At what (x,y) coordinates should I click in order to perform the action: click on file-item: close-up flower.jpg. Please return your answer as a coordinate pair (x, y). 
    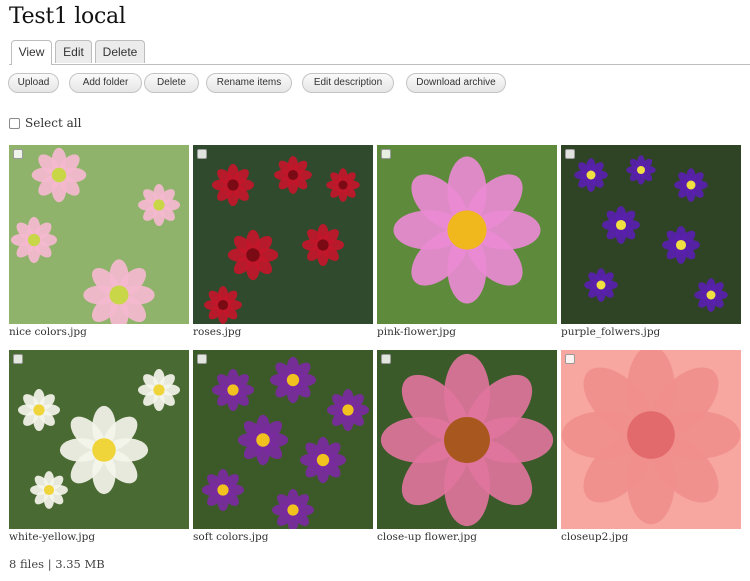
    Looking at the image, I should click on (467, 447).